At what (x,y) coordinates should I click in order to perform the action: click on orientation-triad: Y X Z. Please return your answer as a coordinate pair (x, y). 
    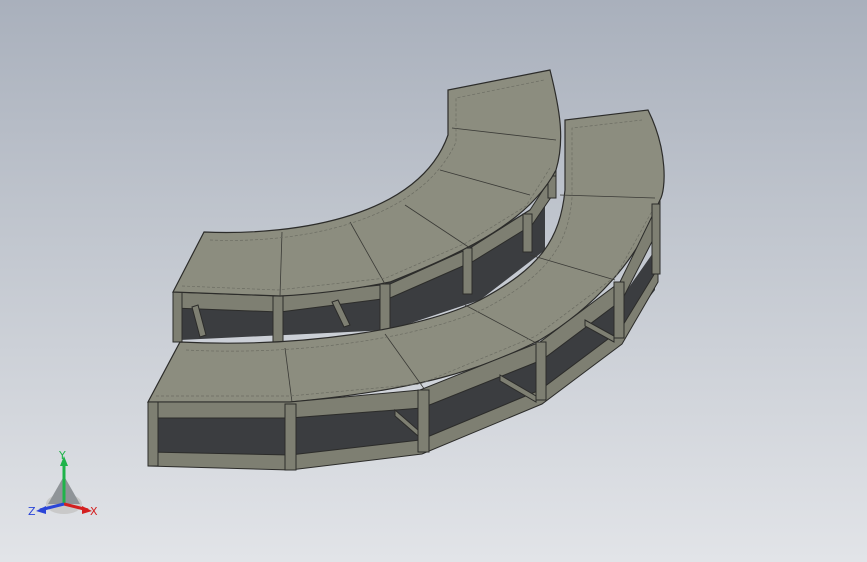
    Looking at the image, I should click on (66, 488).